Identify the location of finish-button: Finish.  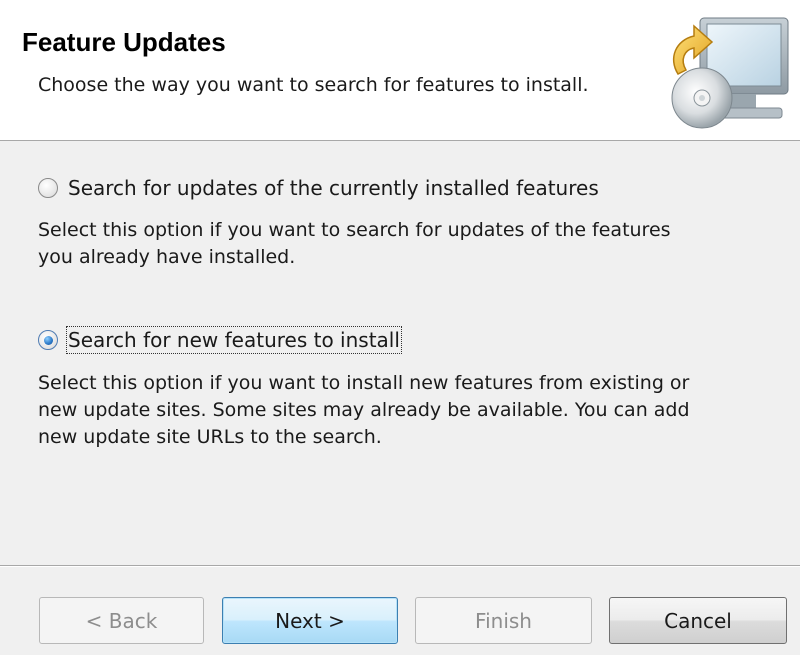
(503, 620).